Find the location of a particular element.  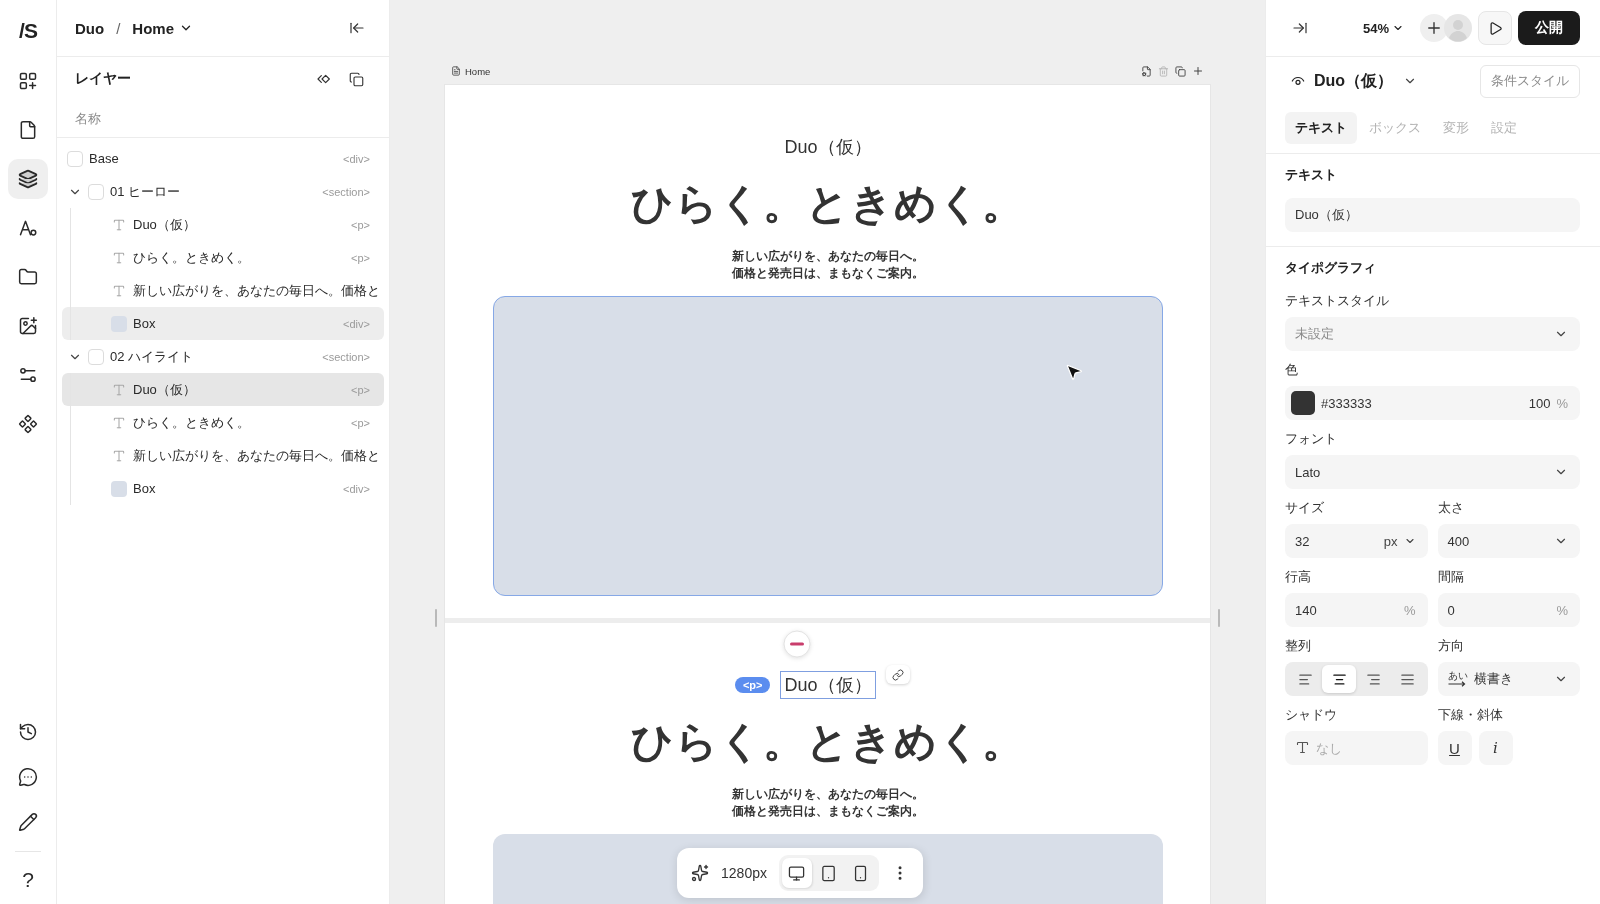

swatch-icon is located at coordinates (1303, 403).